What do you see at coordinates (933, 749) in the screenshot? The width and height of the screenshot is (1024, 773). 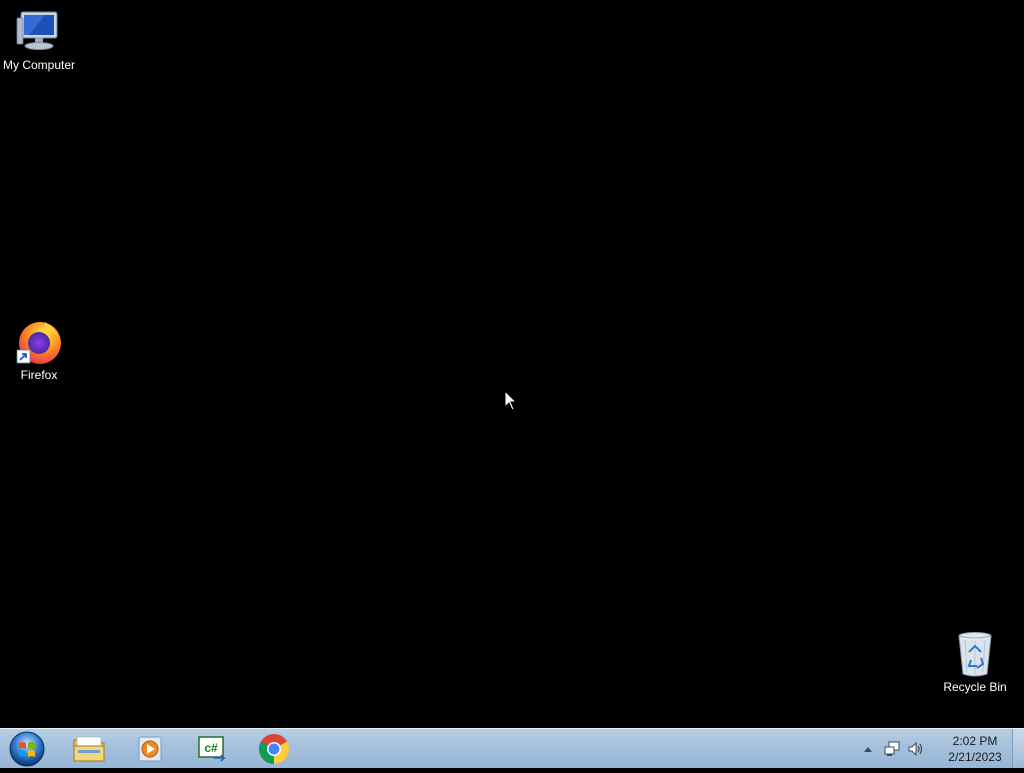 I see `system-tray: 2:02 PM 2/21/2023` at bounding box center [933, 749].